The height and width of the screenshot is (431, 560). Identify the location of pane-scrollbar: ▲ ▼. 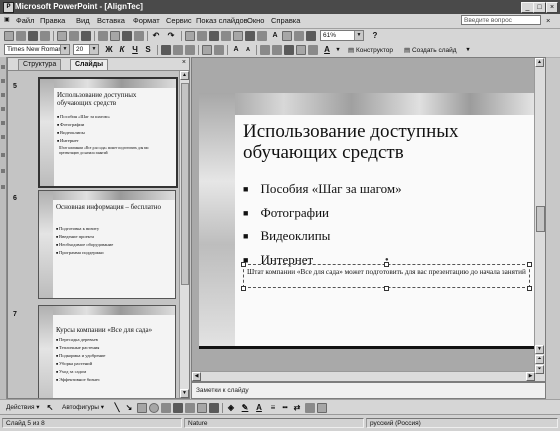
(184, 234).